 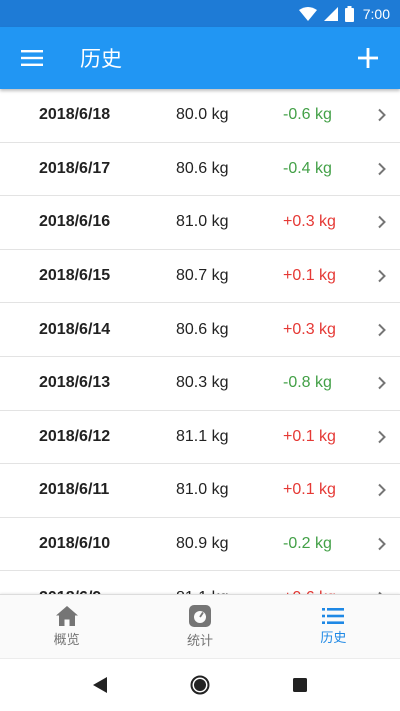 What do you see at coordinates (376, 13) in the screenshot?
I see `status-time: 7:00` at bounding box center [376, 13].